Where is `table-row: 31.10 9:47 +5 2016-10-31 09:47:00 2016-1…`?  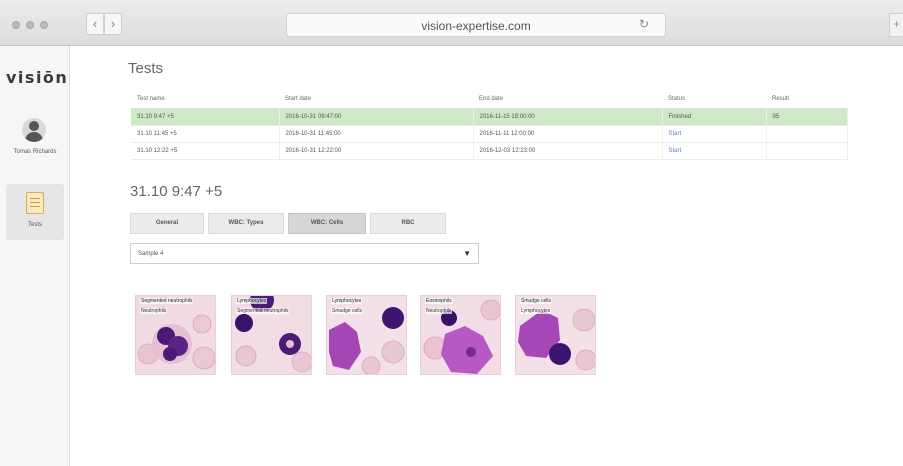
table-row: 31.10 9:47 +5 2016-10-31 09:47:00 2016-1… is located at coordinates (489, 117).